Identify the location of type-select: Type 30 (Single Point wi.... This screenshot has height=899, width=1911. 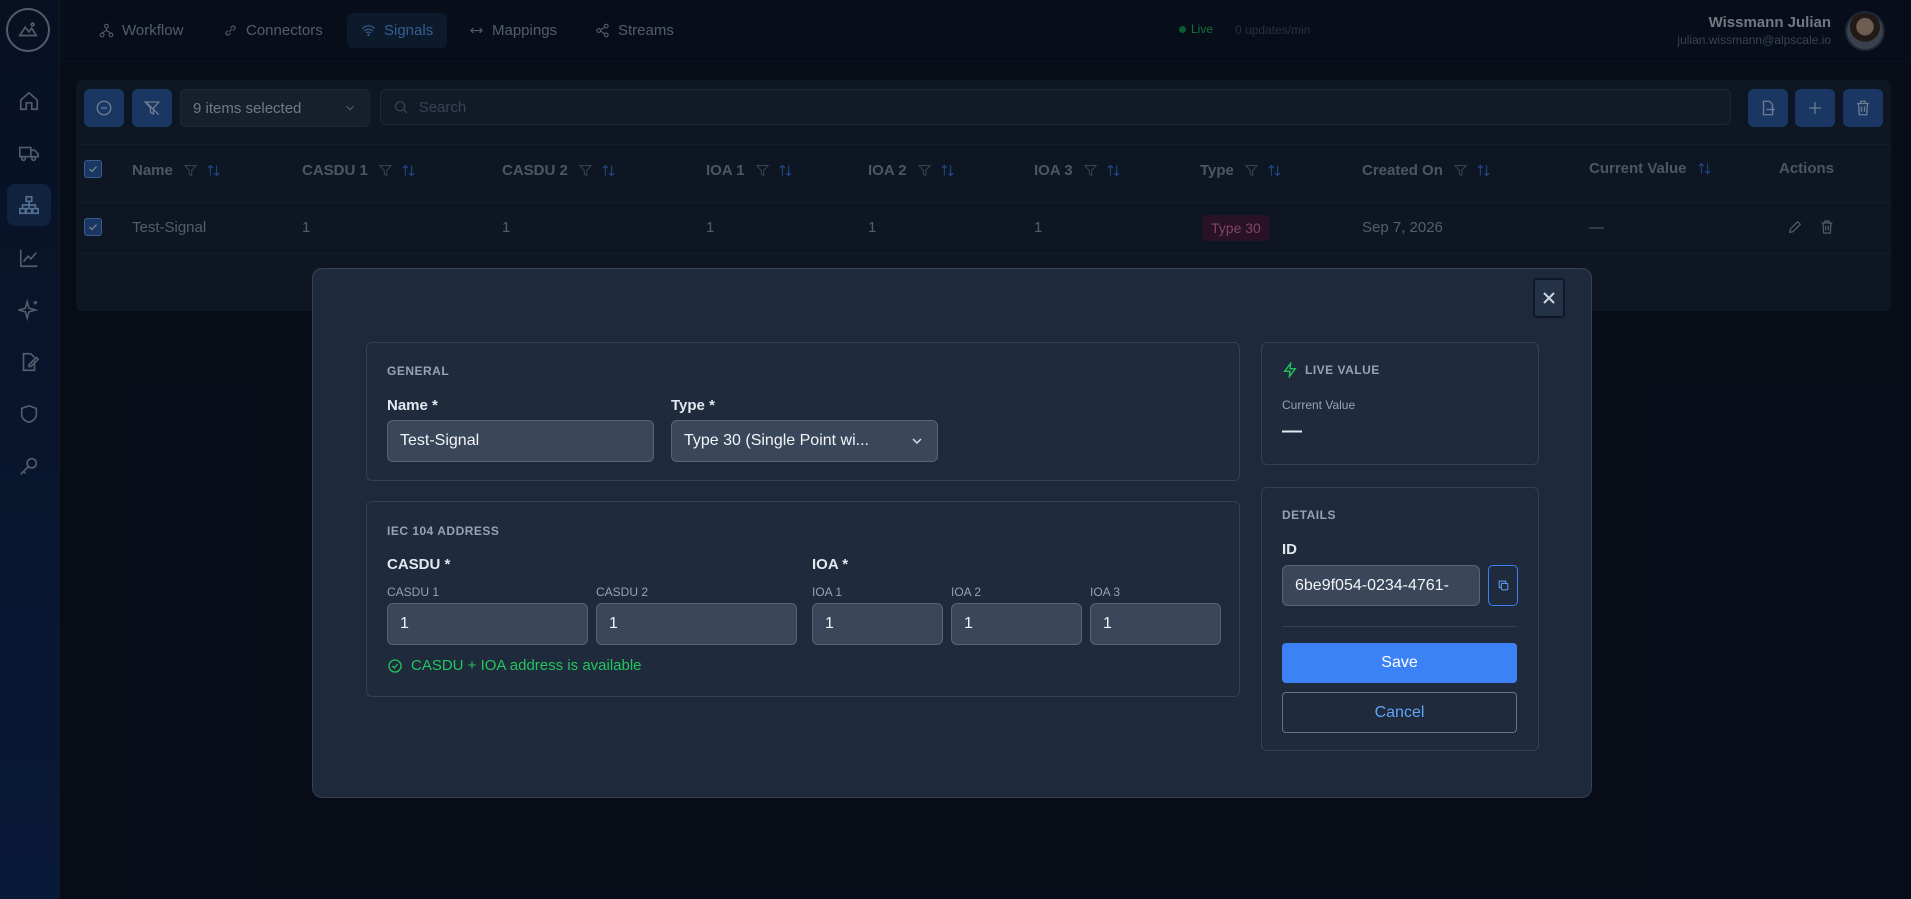
(804, 441).